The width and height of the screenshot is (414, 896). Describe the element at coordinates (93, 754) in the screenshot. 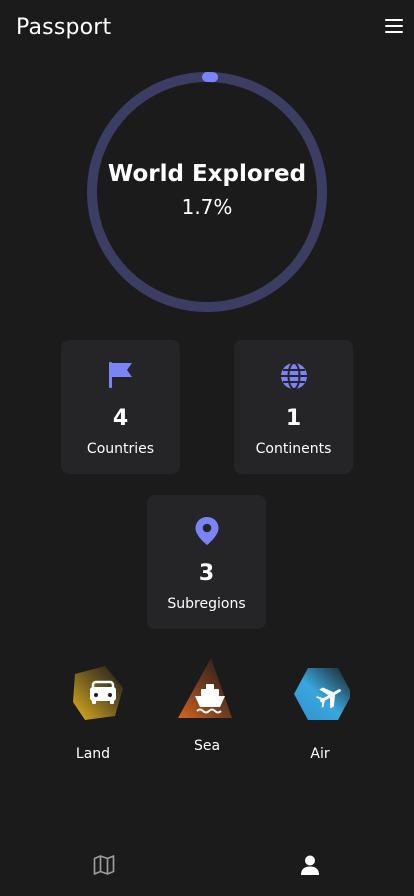

I see `transport-label: Land` at that location.